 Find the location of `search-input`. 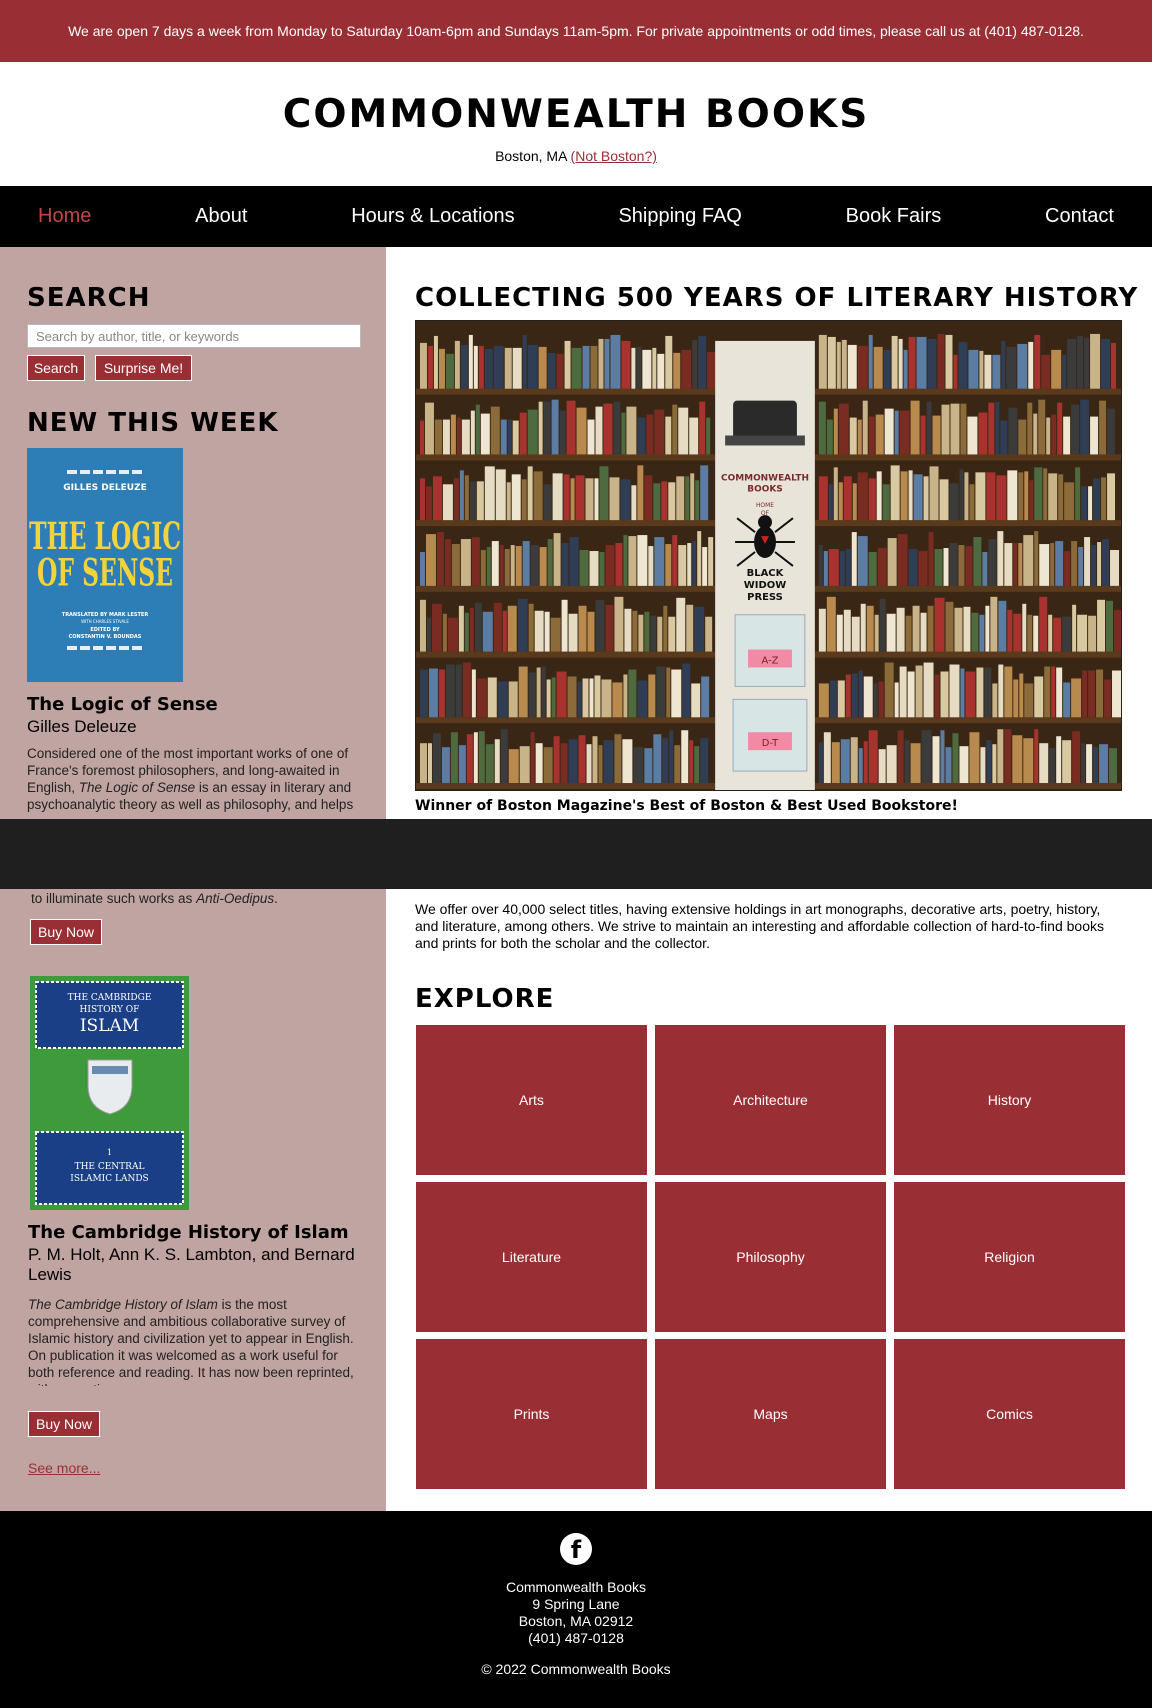

search-input is located at coordinates (194, 336).